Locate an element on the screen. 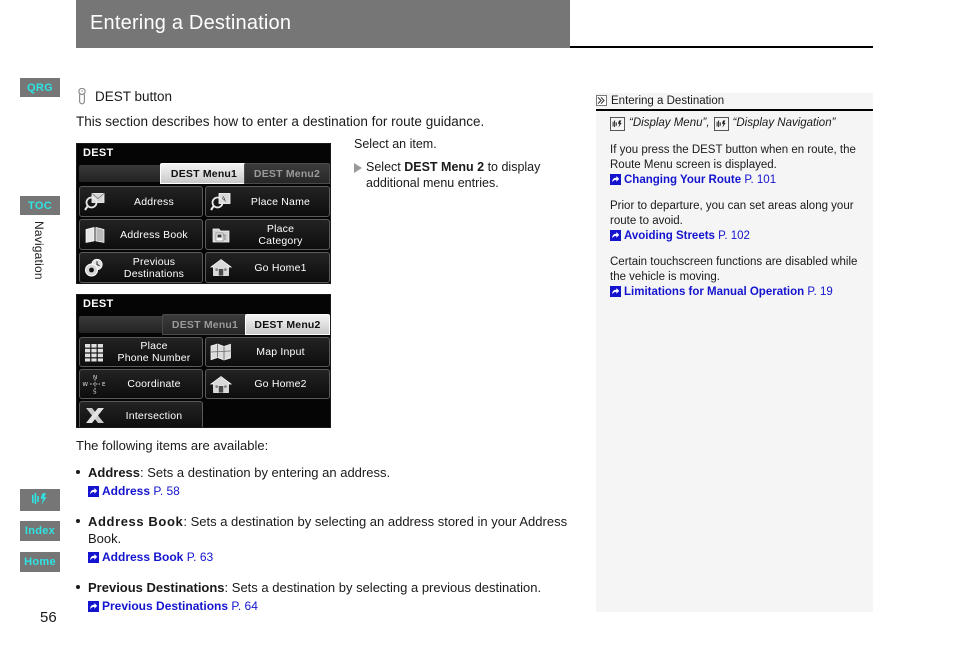 The image size is (954, 650). side-panel-heading-label: Entering a Destination is located at coordinates (668, 100).